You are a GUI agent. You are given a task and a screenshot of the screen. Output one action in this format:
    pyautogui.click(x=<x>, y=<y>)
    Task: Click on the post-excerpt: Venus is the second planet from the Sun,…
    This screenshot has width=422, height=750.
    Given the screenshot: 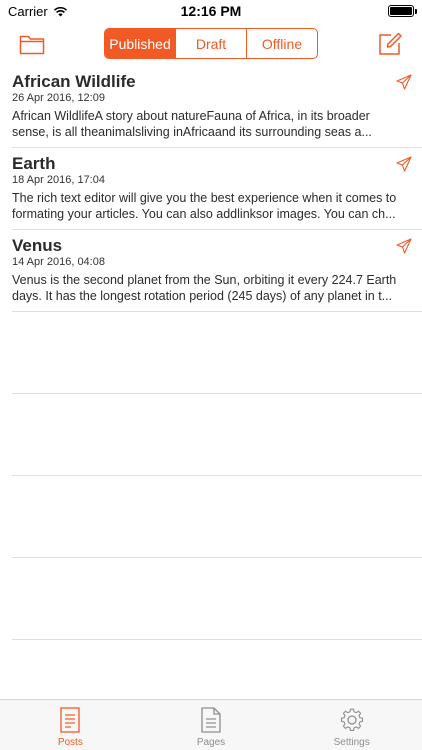 What is the action you would take?
    pyautogui.click(x=204, y=288)
    